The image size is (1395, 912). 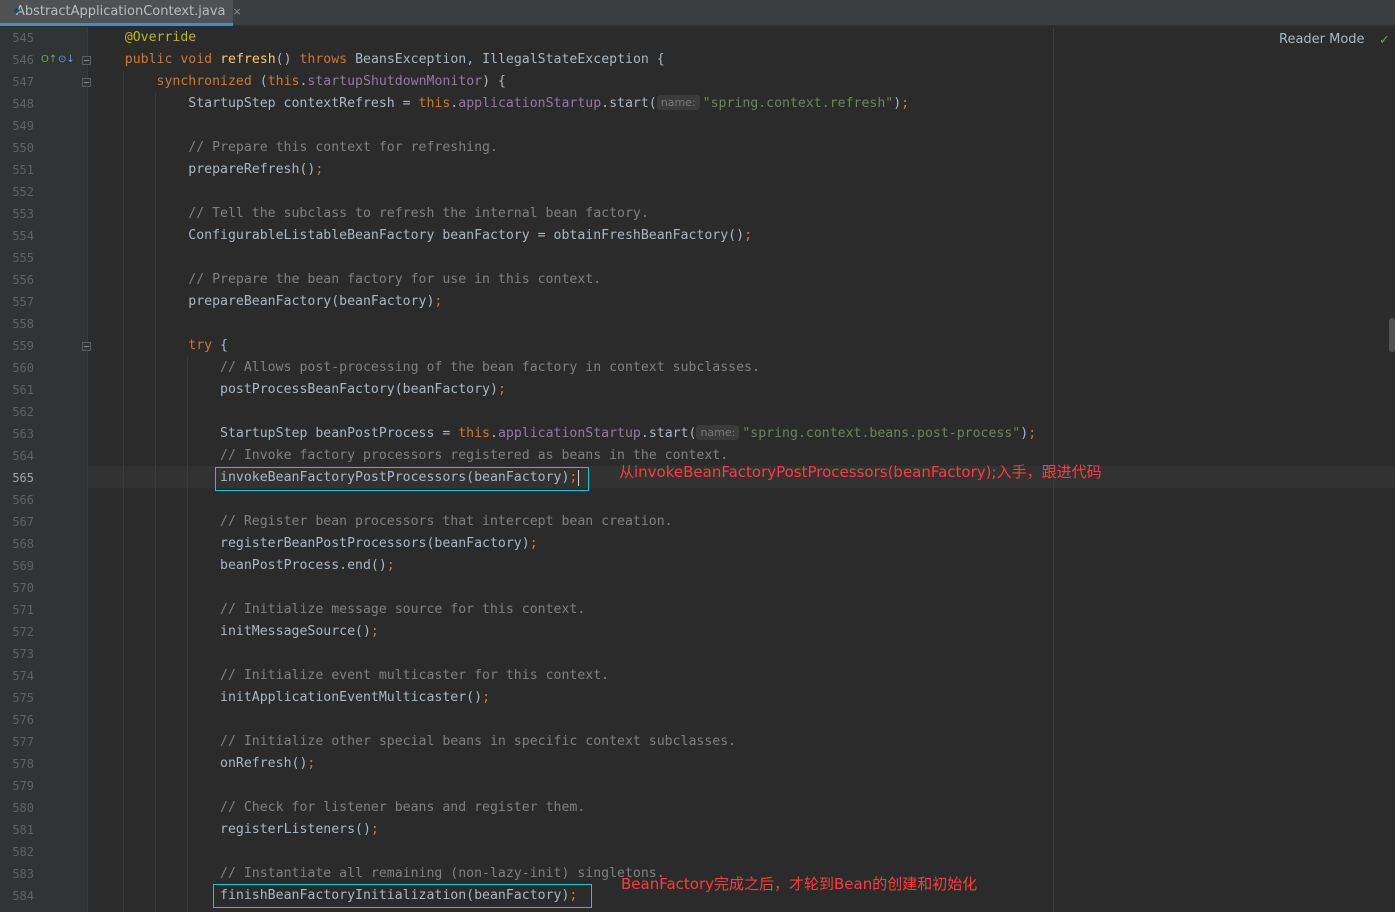 I want to click on line-number: 564, so click(x=20, y=456).